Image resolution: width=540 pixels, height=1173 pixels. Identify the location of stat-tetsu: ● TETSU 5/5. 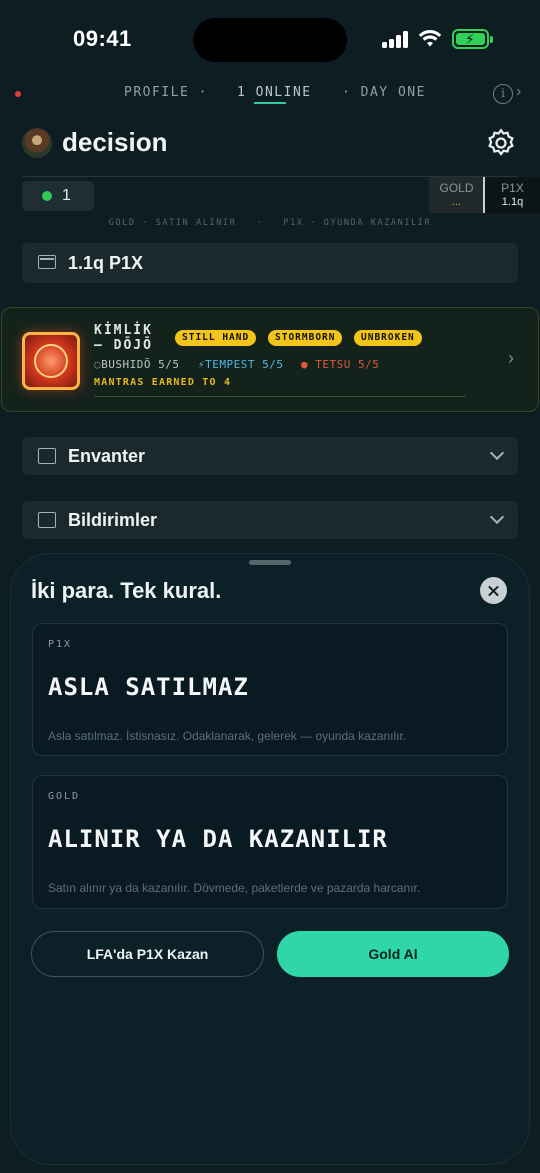
(340, 364).